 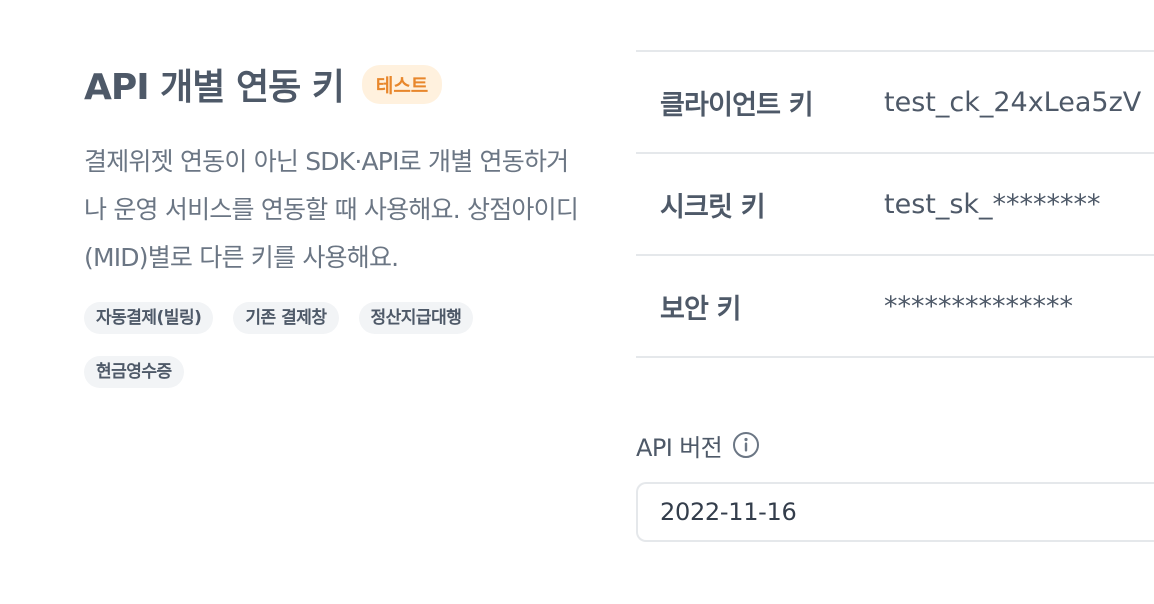 I want to click on info-icon, so click(x=746, y=445).